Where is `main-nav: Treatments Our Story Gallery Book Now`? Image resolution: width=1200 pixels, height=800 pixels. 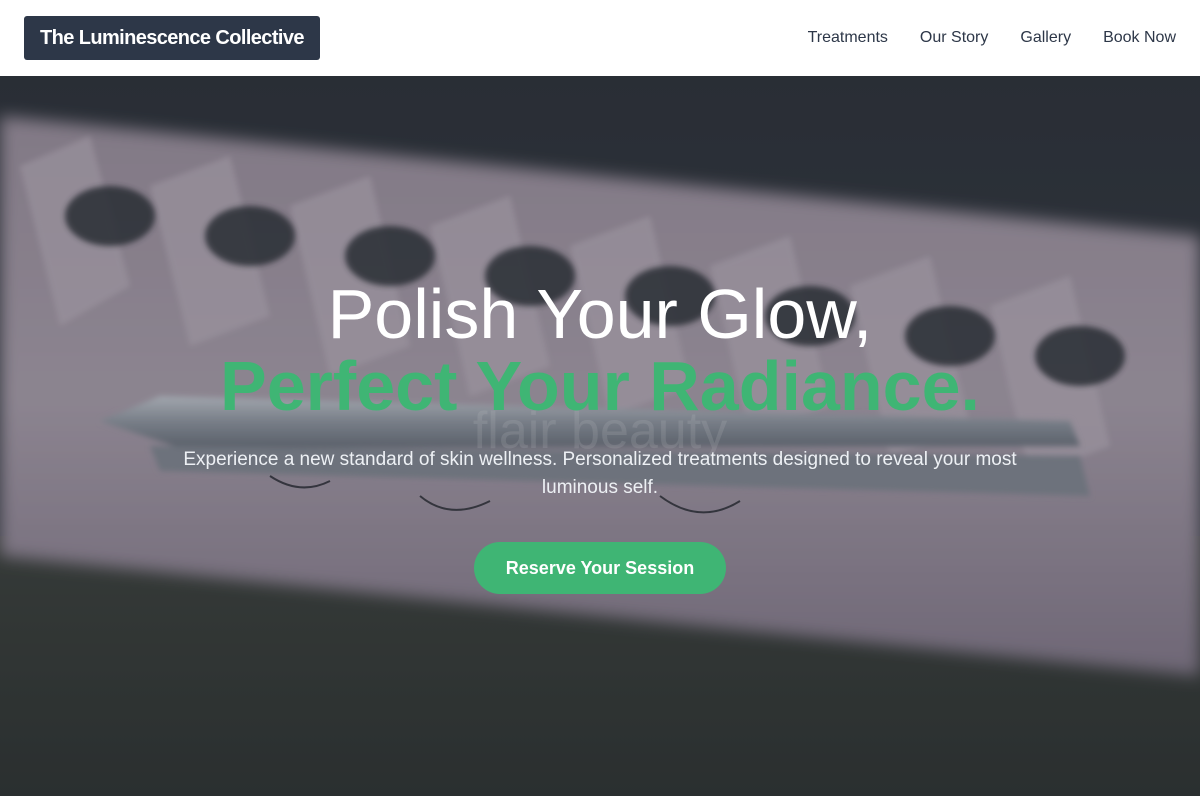
main-nav: Treatments Our Story Gallery Book Now is located at coordinates (992, 38).